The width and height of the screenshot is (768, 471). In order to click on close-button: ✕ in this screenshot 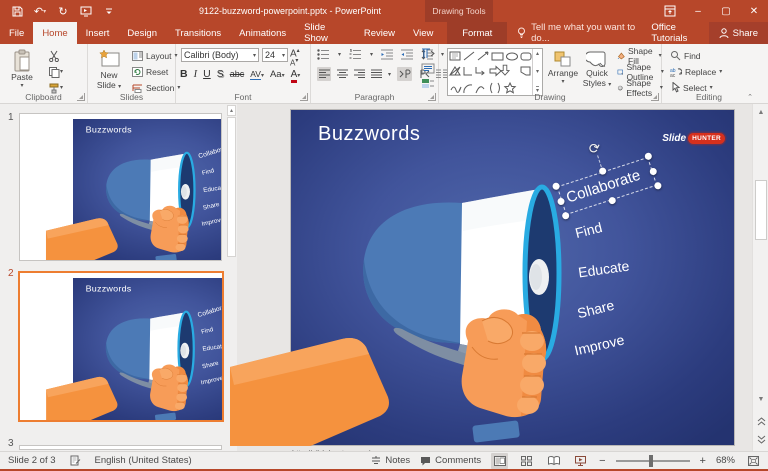, I will do `click(754, 11)`.